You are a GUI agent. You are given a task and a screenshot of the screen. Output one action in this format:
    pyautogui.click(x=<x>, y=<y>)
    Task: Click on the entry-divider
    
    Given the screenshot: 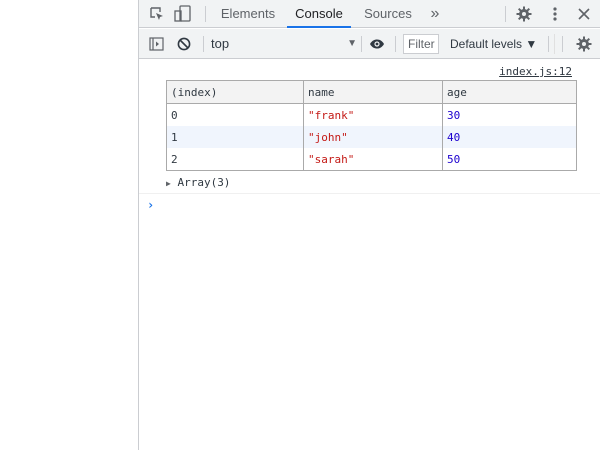 What is the action you would take?
    pyautogui.click(x=369, y=193)
    